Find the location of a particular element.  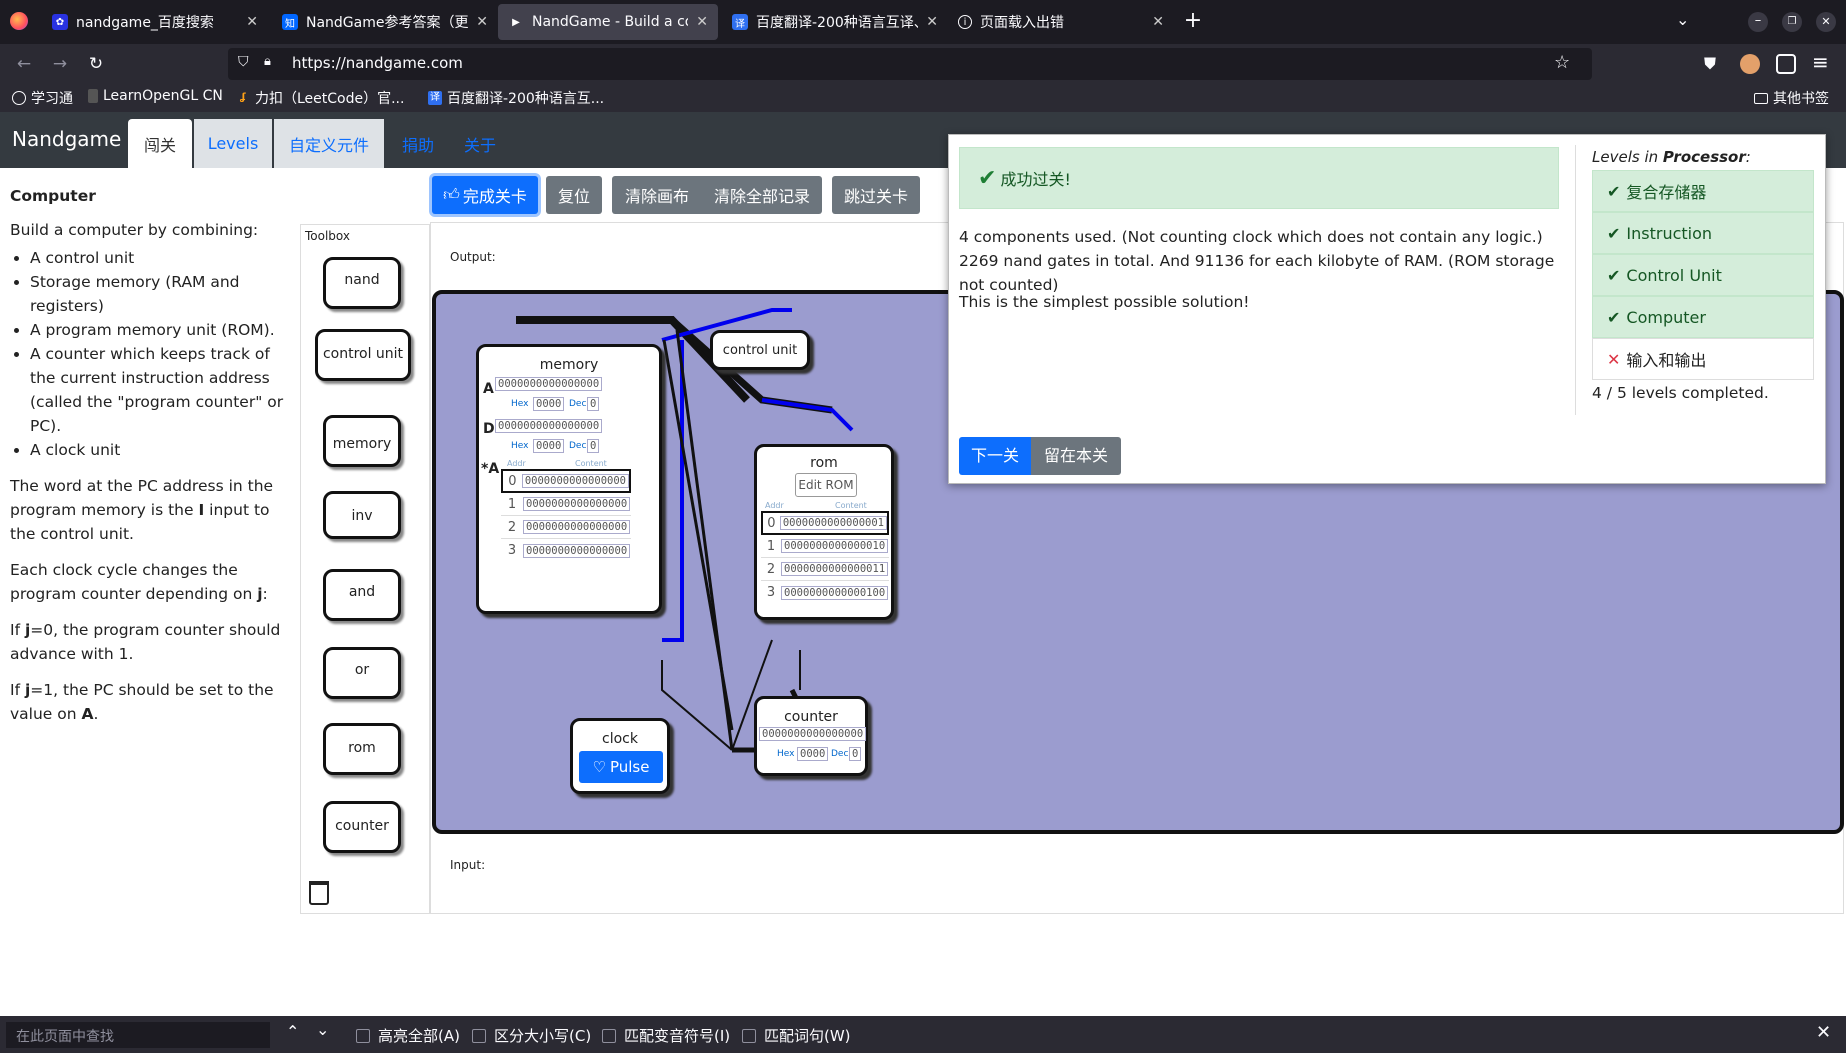

reload-icon: ↻ is located at coordinates (96, 64).